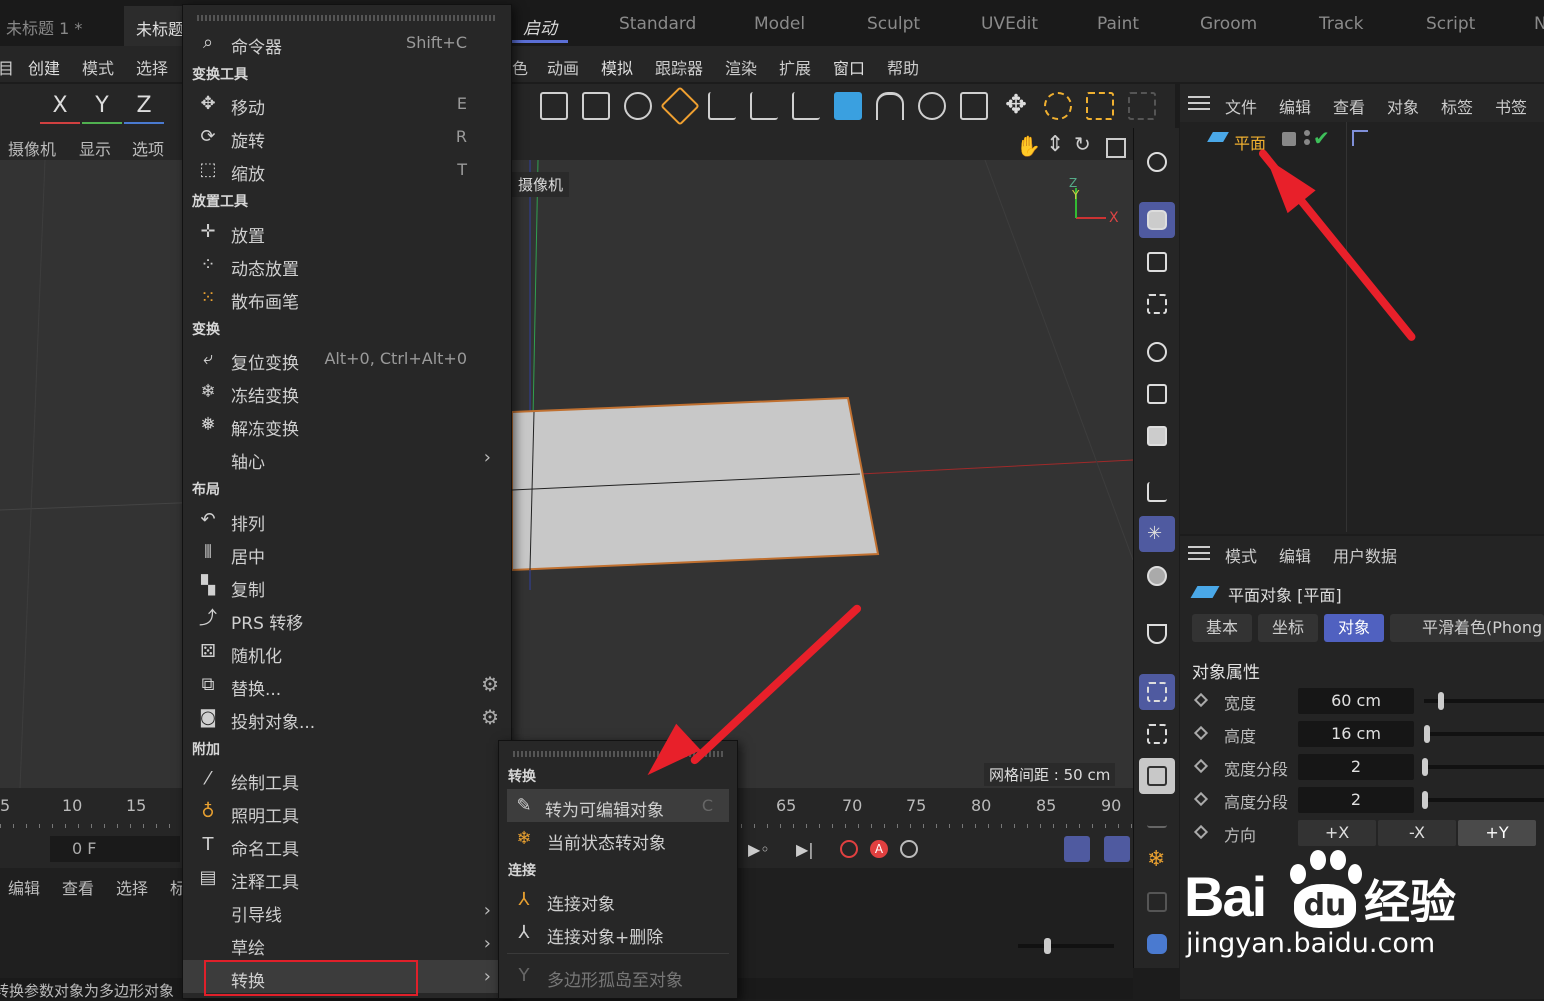 The width and height of the screenshot is (1544, 1001). I want to click on menu-item-move: ✥ 移动 E, so click(348, 103).